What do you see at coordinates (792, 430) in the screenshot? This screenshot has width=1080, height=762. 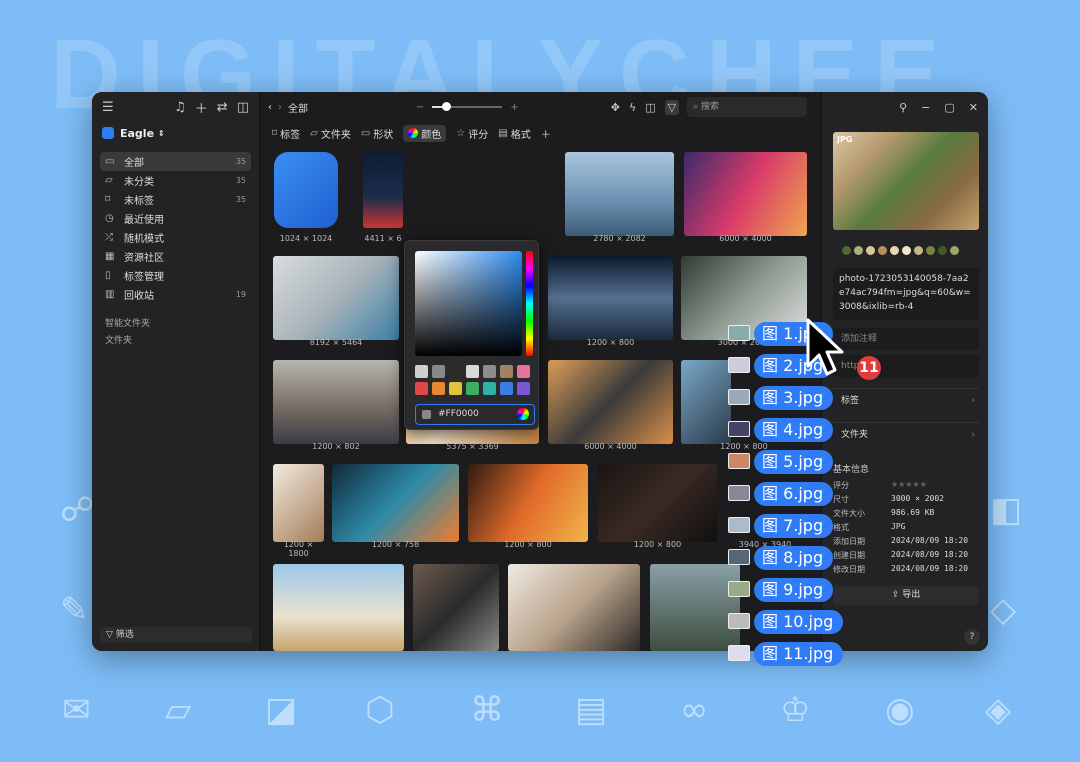 I see `drag-file-item: 图 4.jpg` at bounding box center [792, 430].